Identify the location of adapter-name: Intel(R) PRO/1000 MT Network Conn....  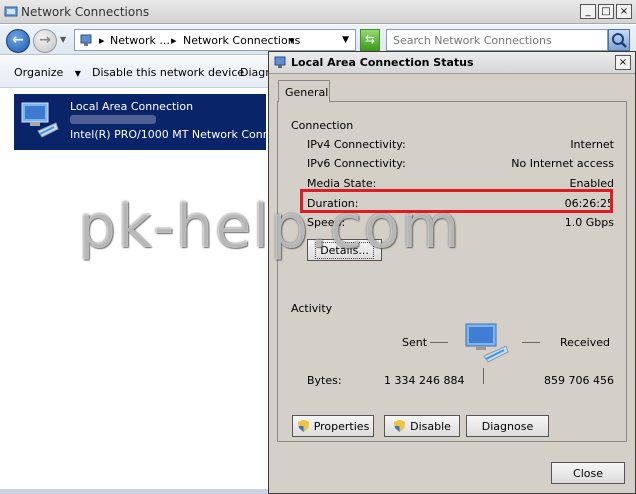
(175, 134).